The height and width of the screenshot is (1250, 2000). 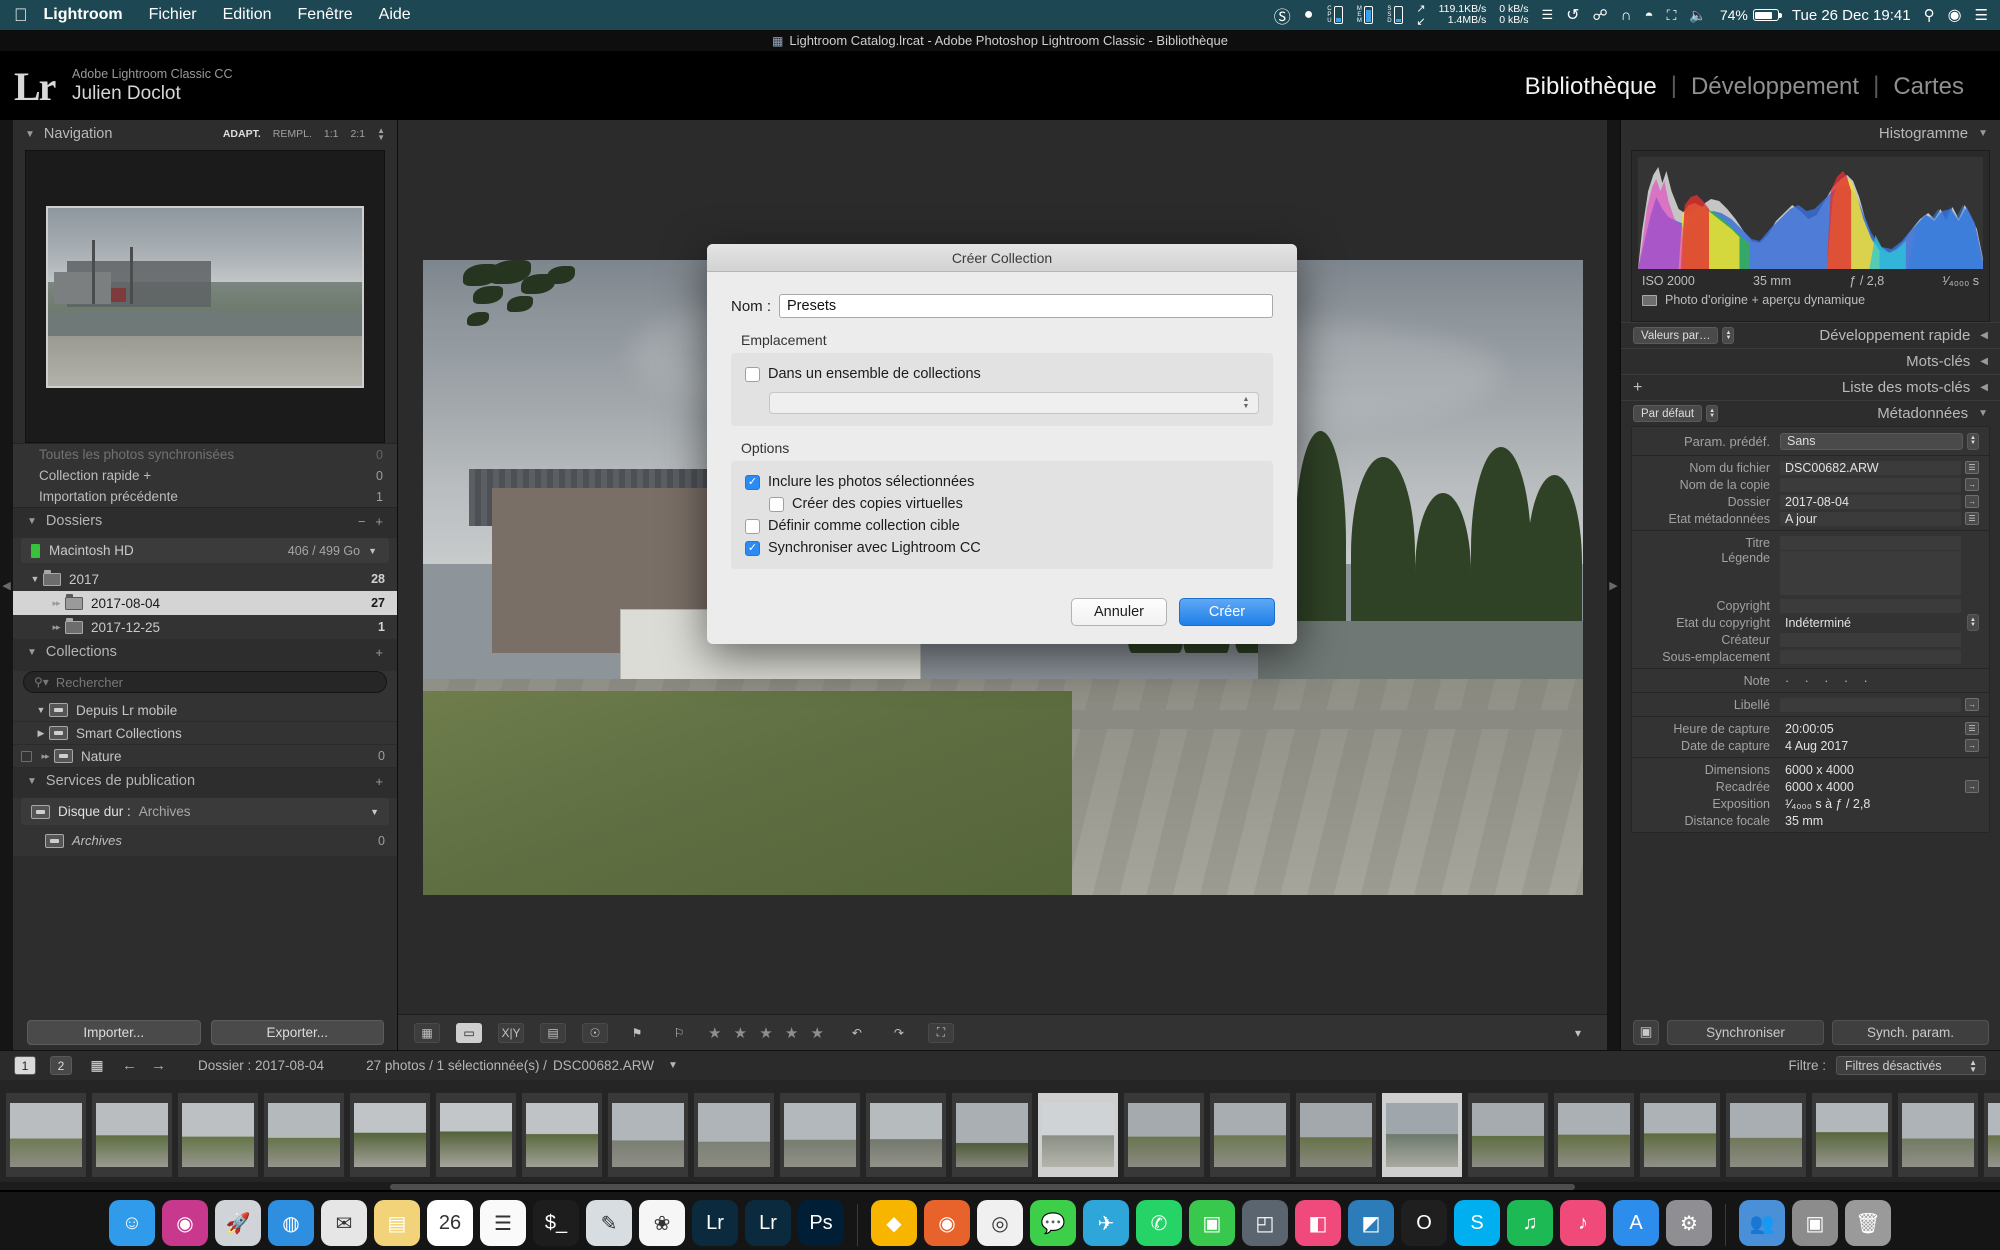 I want to click on battery-icon, so click(x=1767, y=15).